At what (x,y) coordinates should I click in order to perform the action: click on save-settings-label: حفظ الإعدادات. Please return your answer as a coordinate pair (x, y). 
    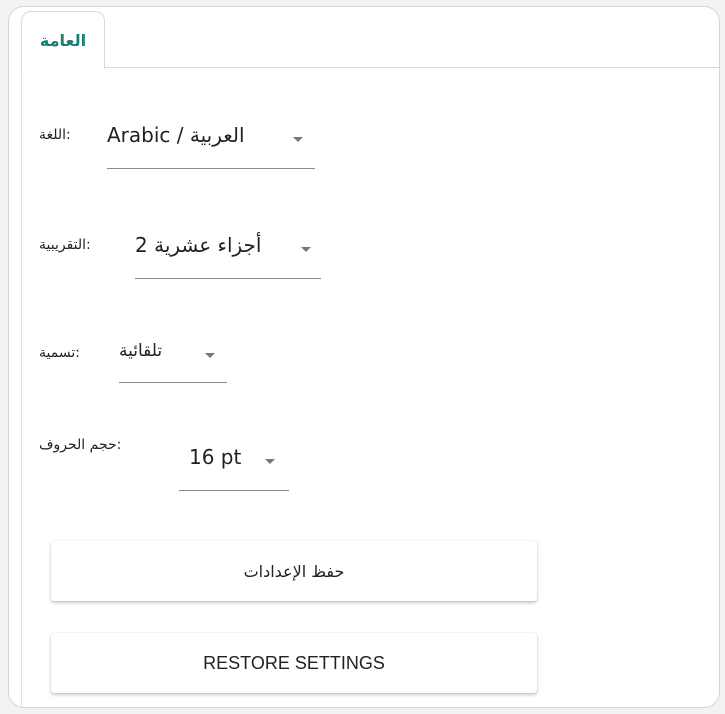
    Looking at the image, I should click on (294, 571).